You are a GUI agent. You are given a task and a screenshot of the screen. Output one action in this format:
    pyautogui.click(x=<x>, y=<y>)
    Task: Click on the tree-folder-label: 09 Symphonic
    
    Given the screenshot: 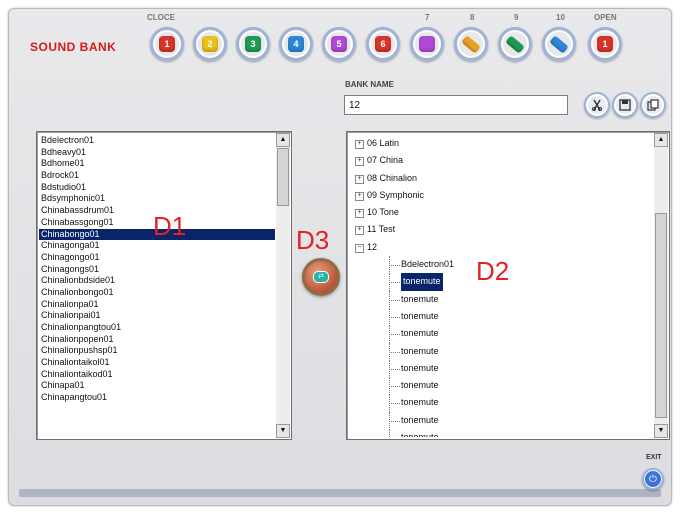 What is the action you would take?
    pyautogui.click(x=396, y=194)
    